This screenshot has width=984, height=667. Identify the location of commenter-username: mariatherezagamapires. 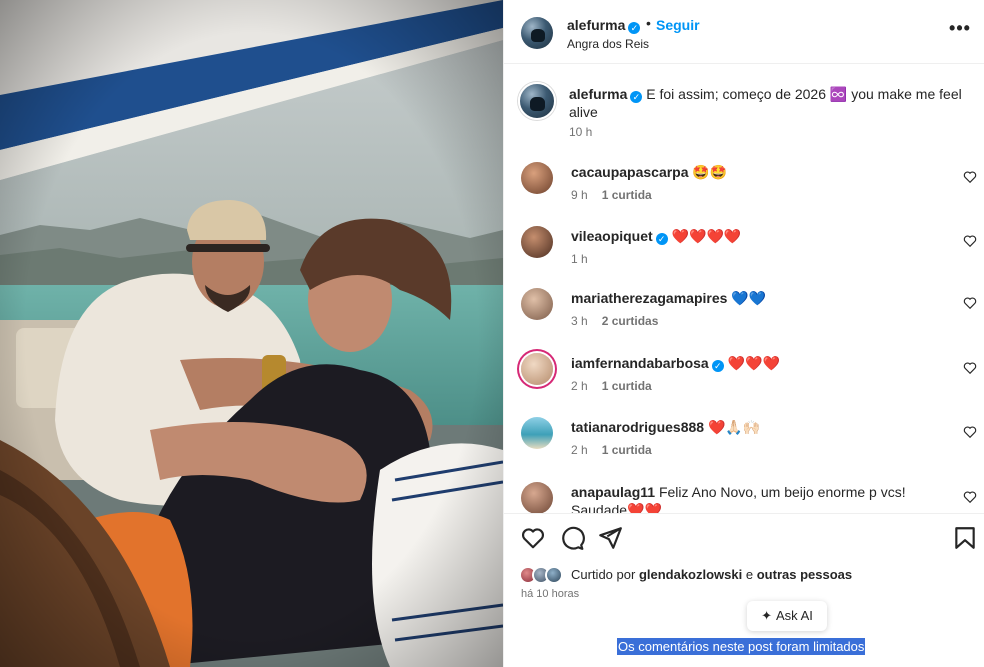
(649, 298).